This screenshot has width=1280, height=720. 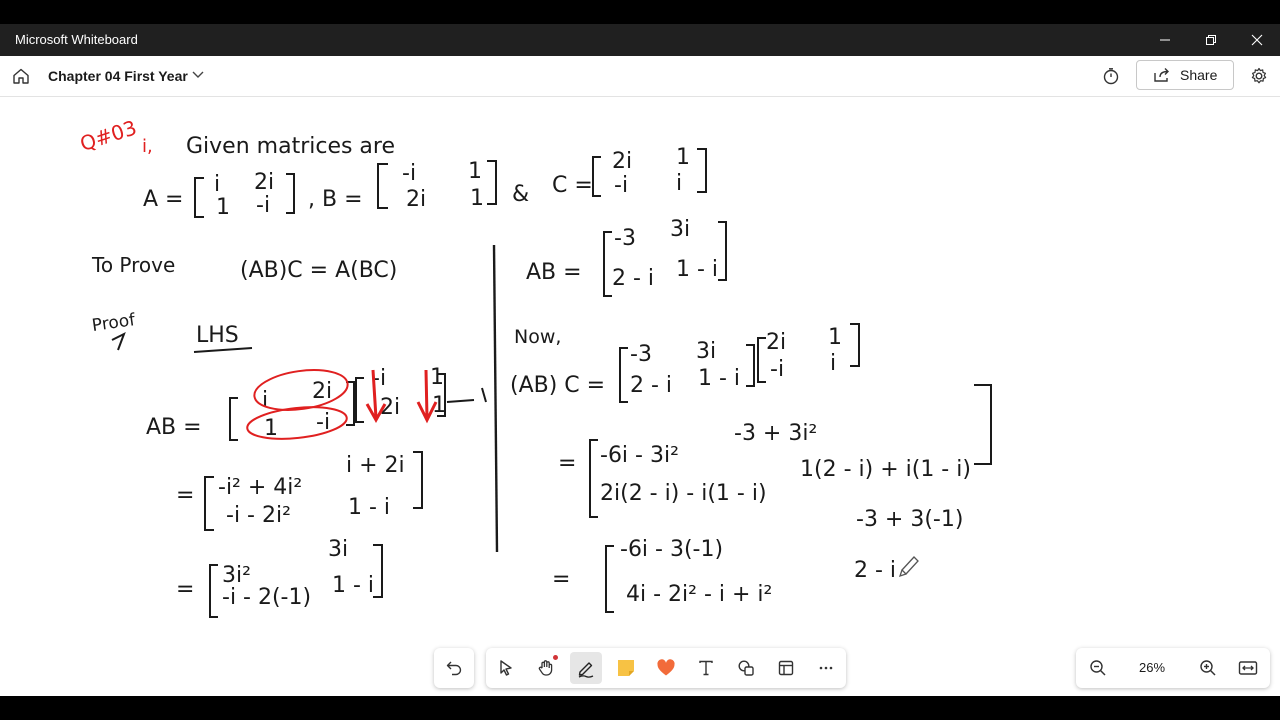 What do you see at coordinates (244, 195) in the screenshot?
I see `matrix-a-brackets` at bounding box center [244, 195].